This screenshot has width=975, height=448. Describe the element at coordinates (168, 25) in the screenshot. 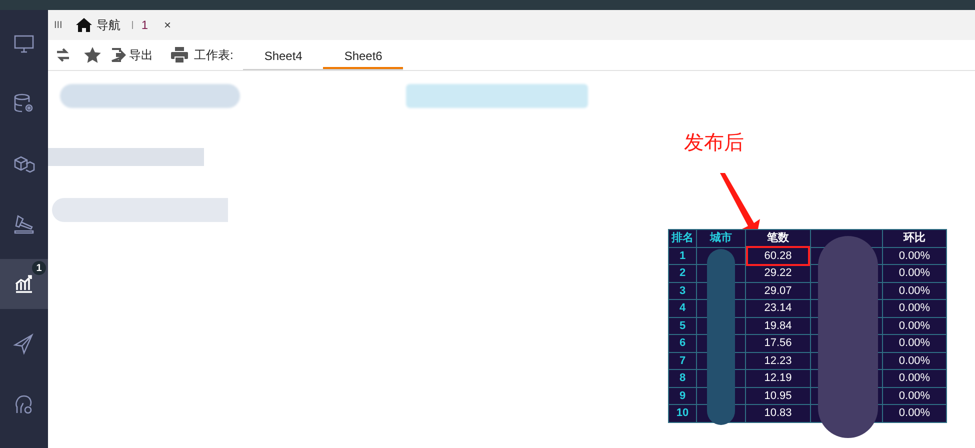

I see `close-icon: ×` at that location.